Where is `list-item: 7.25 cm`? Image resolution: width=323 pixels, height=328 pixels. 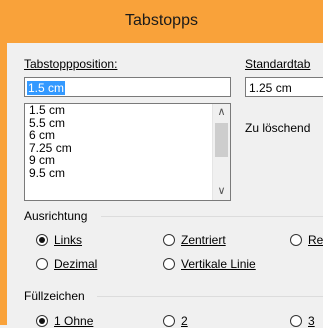 list-item: 7.25 cm is located at coordinates (127, 148).